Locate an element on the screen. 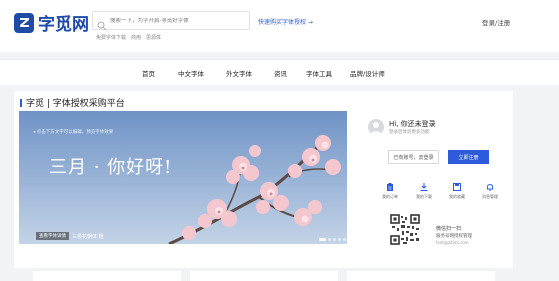 The image size is (559, 281). nav-foreign-fonts: 外文字体 is located at coordinates (239, 73).